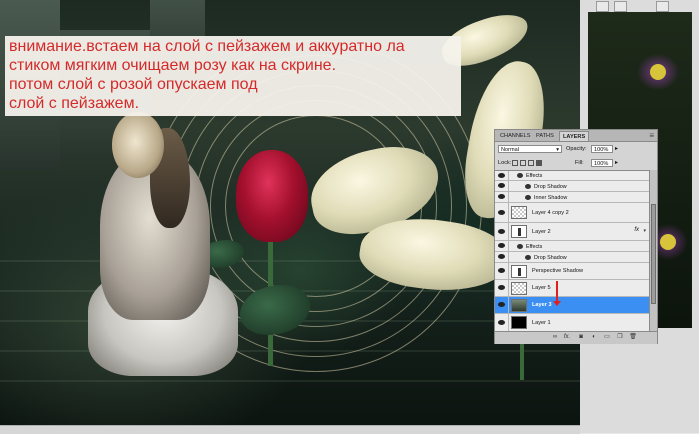 This screenshot has width=699, height=434. What do you see at coordinates (515, 136) in the screenshot?
I see `tab-channels: CHANNELS` at bounding box center [515, 136].